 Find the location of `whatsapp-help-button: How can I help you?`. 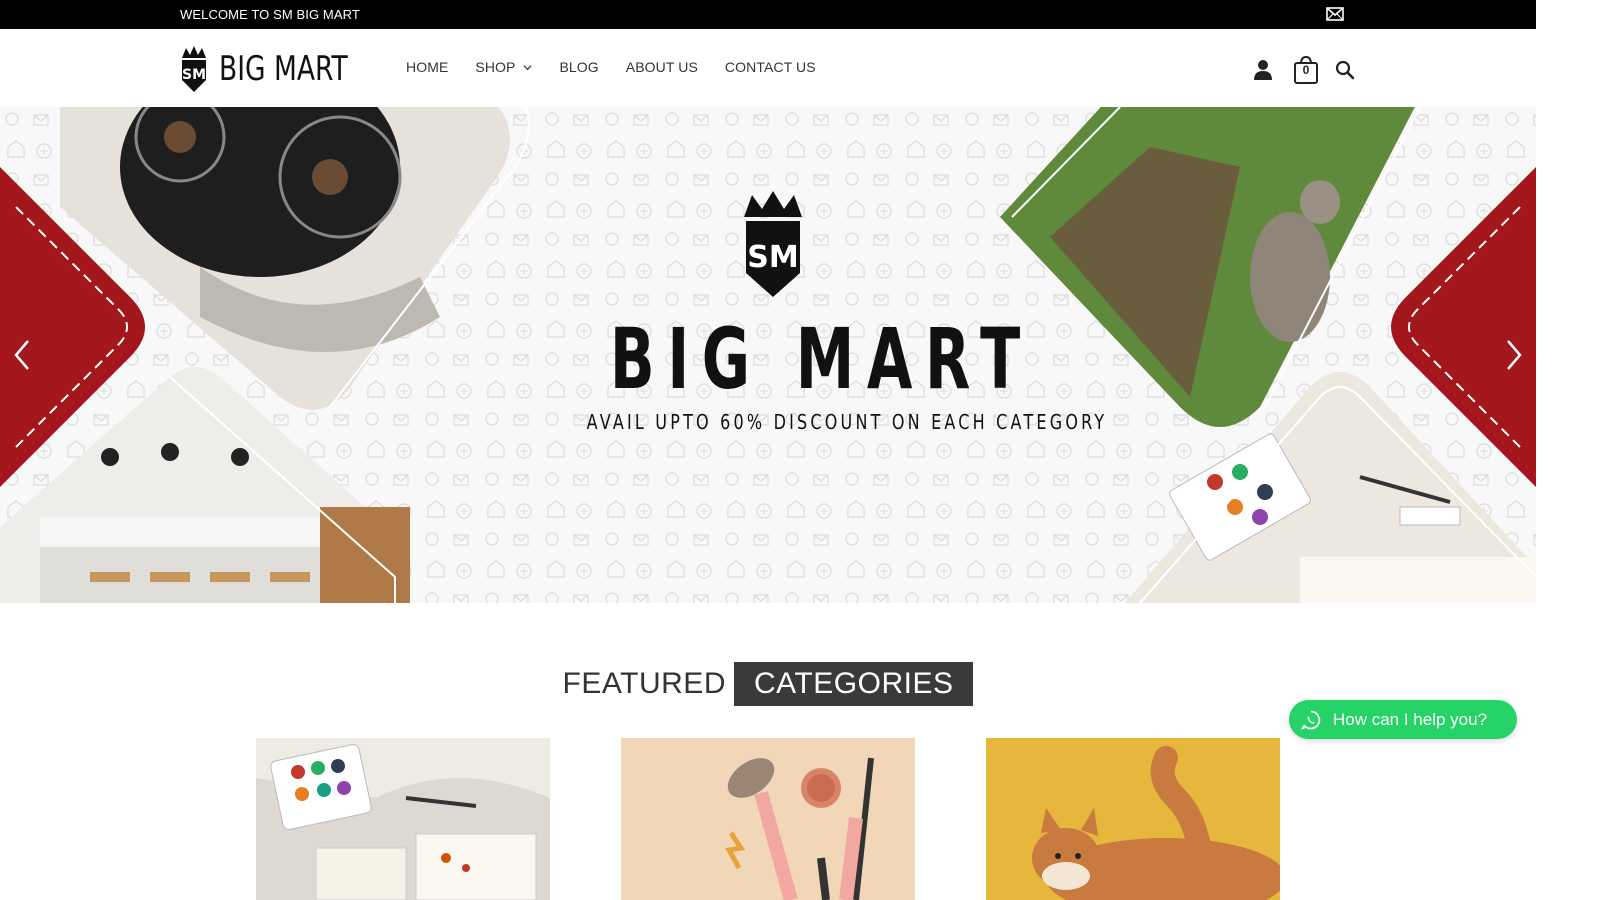

whatsapp-help-button: How can I help you? is located at coordinates (1403, 719).